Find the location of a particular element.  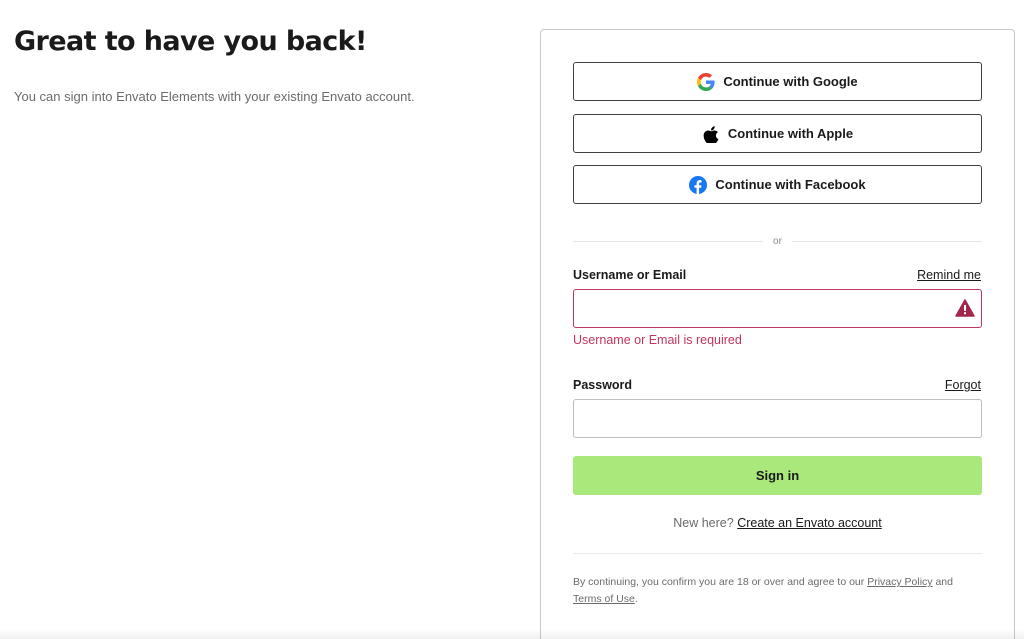

apple-button: Continue with Apple is located at coordinates (777, 133).